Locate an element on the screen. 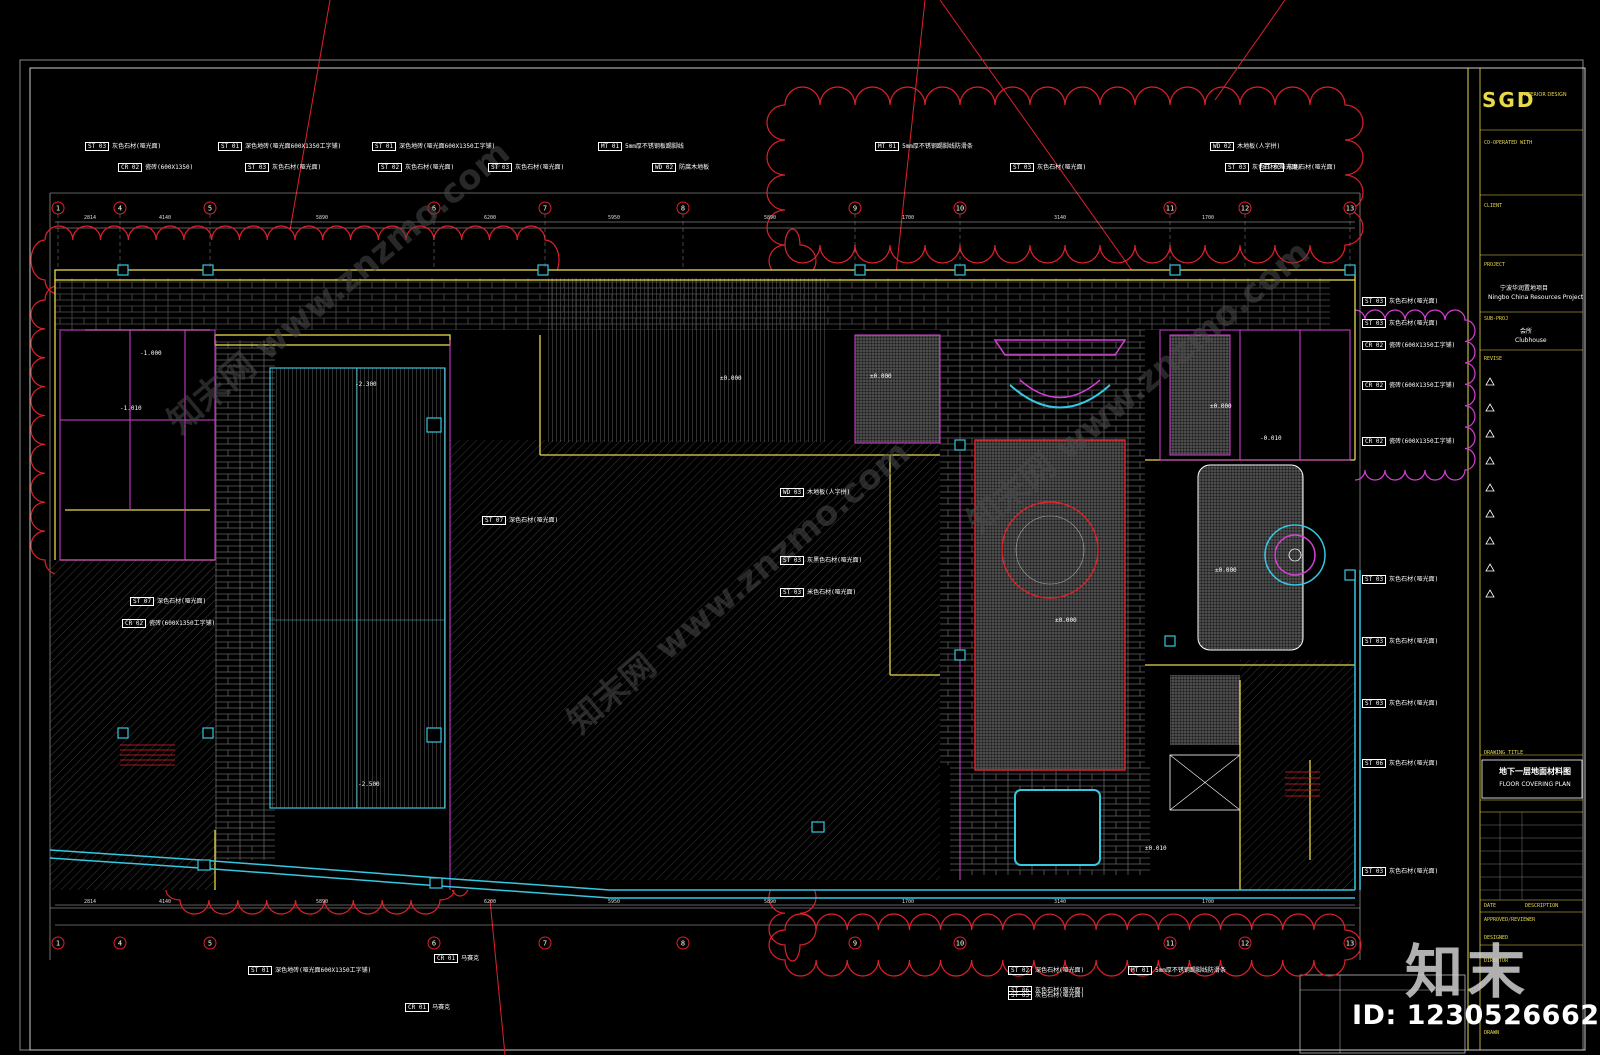  axis-label: 13 is located at coordinates (1350, 944).